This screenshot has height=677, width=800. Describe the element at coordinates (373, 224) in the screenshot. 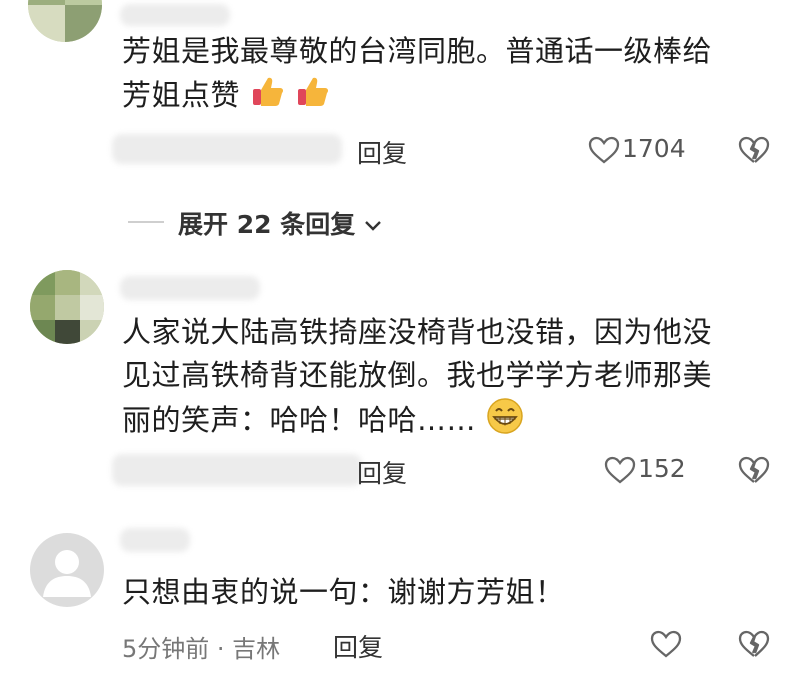

I see `chevron-down-icon` at that location.